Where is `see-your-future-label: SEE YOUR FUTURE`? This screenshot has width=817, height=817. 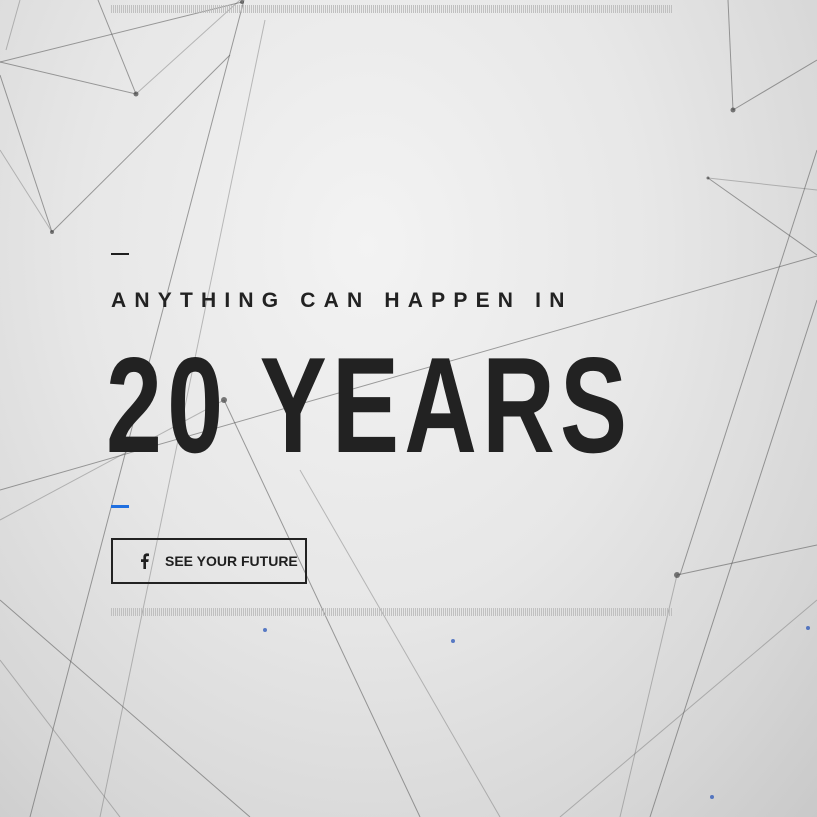
see-your-future-label: SEE YOUR FUTURE is located at coordinates (231, 561).